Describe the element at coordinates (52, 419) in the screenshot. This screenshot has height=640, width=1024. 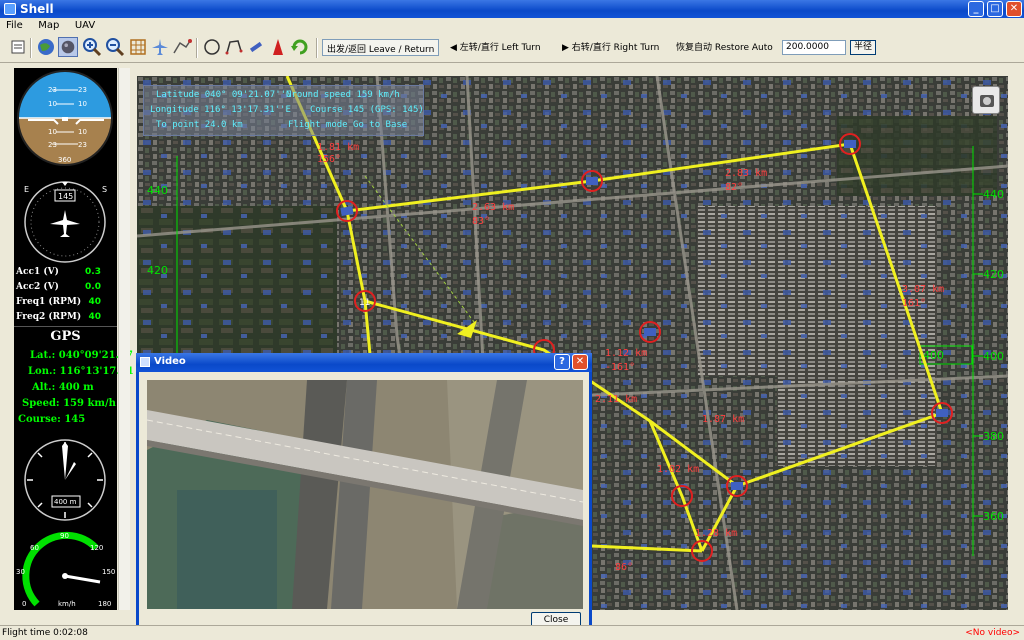
I see `gps-course: Course: 145` at that location.